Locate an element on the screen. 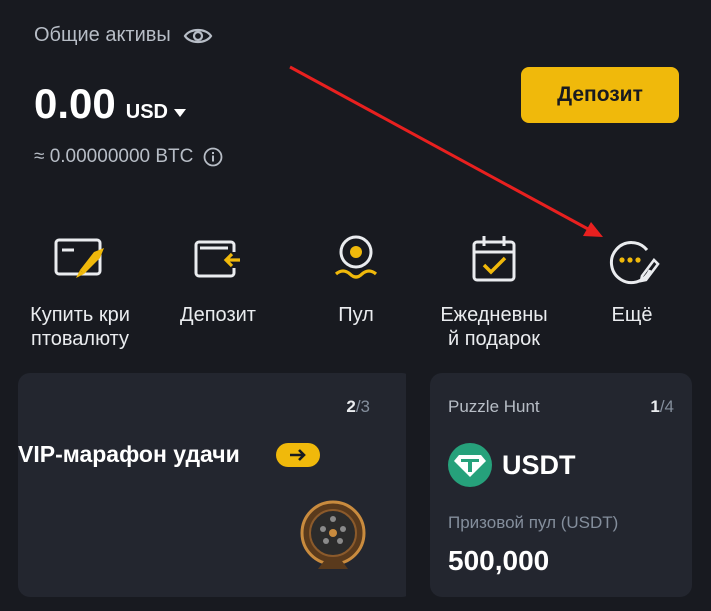 Image resolution: width=711 pixels, height=611 pixels. deposit-button: Депозит is located at coordinates (600, 95).